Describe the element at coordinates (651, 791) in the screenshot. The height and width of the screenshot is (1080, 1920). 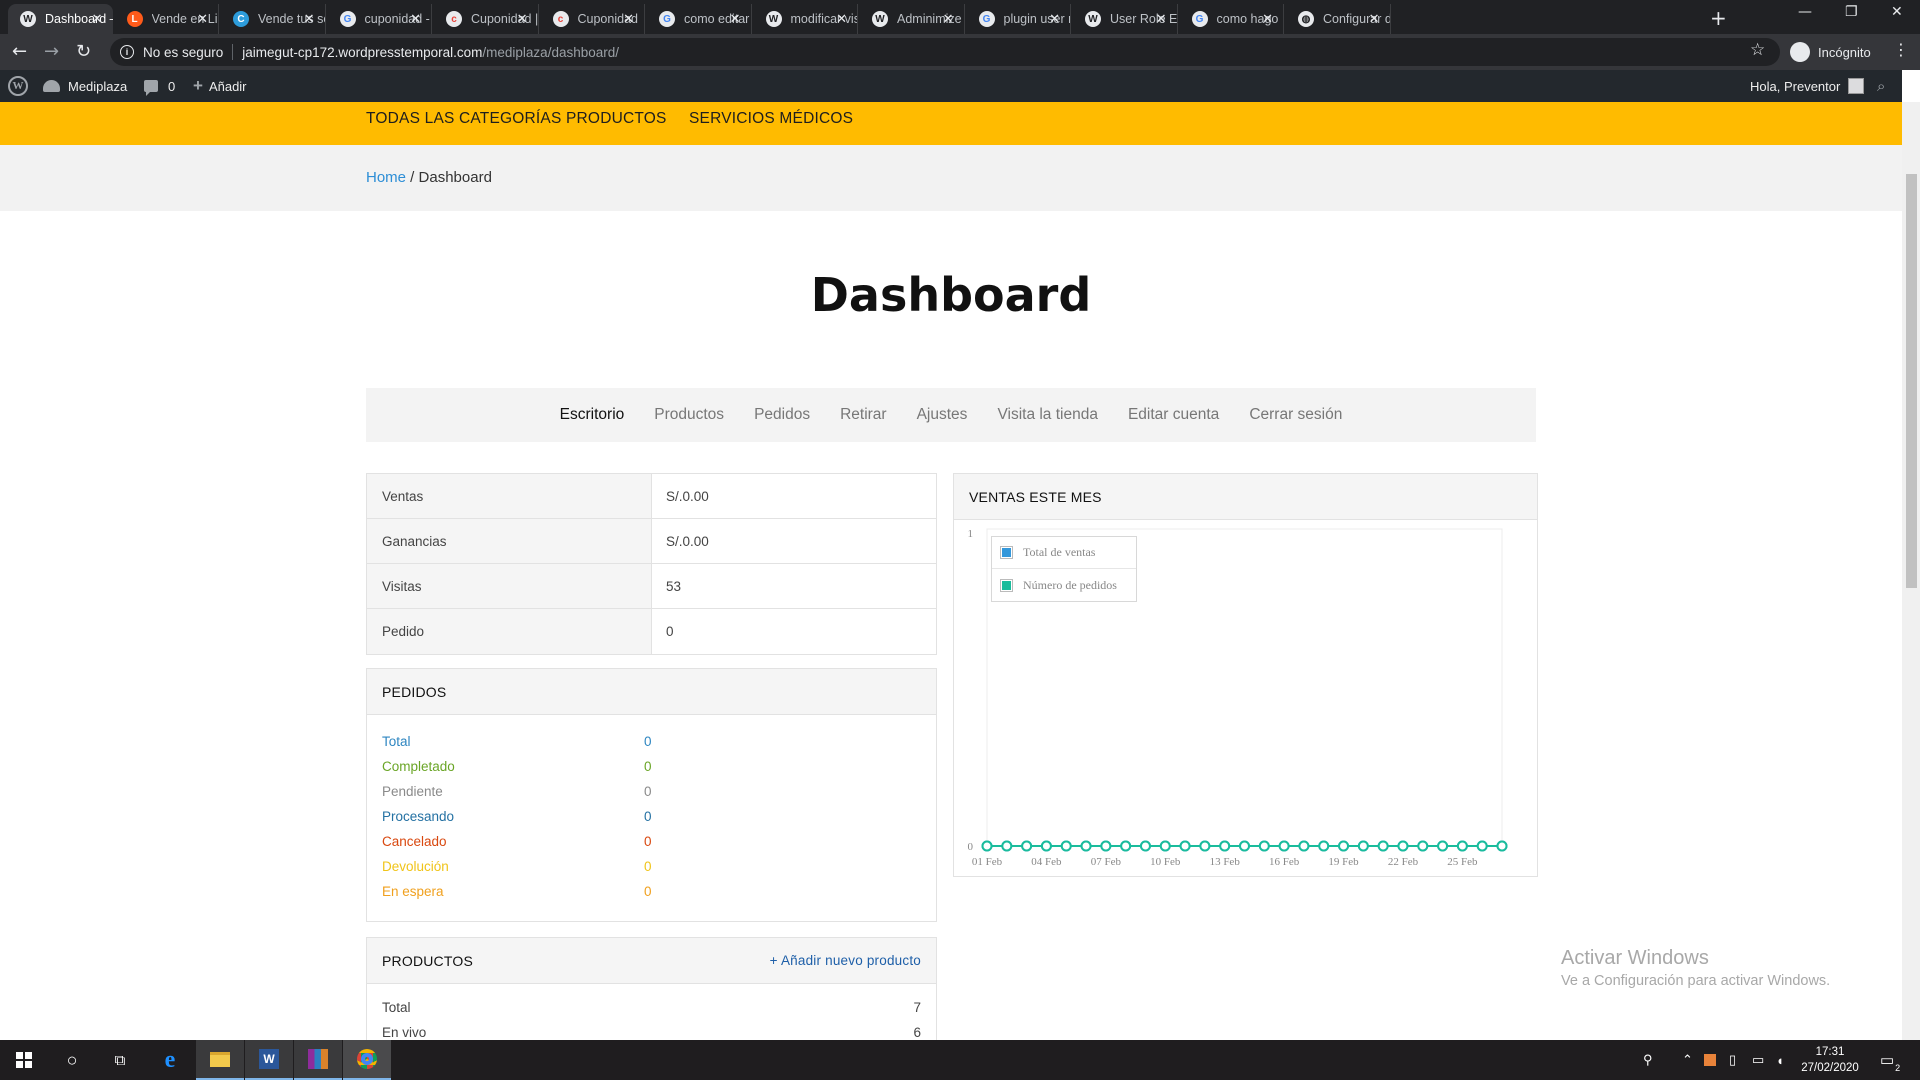
I see `order-status-row: Pendiente 0` at that location.